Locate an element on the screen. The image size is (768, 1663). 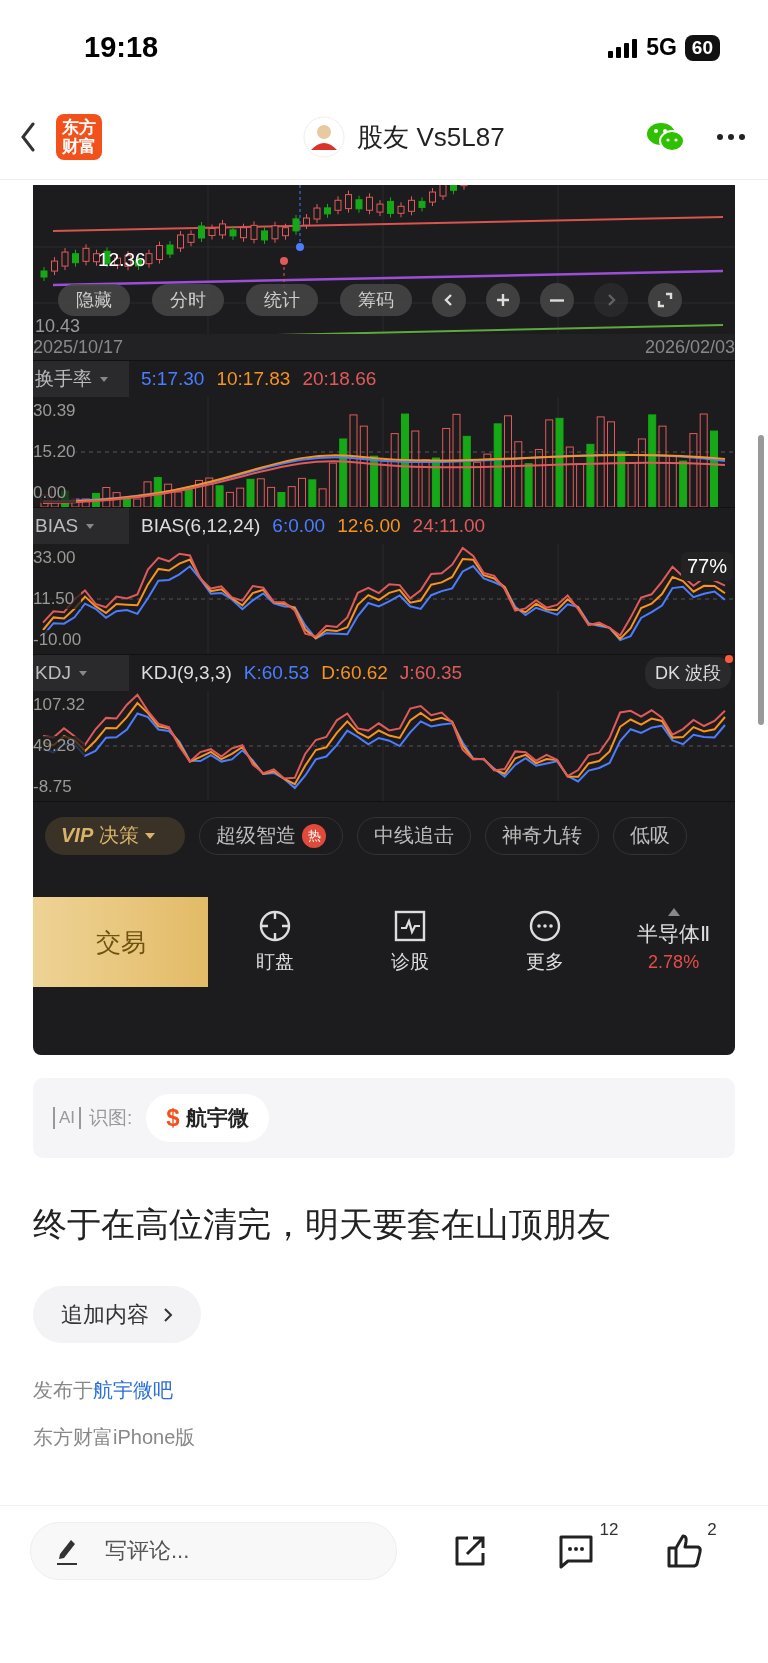
toolbar-button: 诊股 is located at coordinates (410, 942).